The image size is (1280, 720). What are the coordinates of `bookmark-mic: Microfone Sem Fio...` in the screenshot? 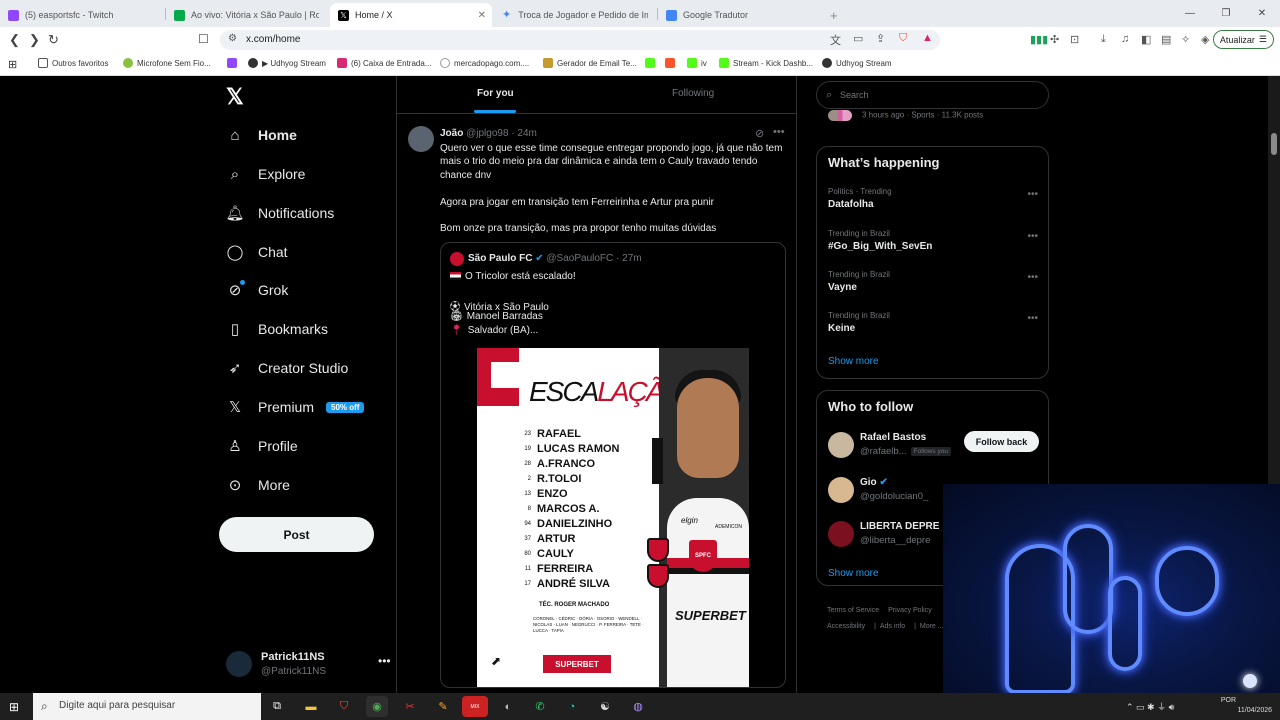 It's located at (167, 63).